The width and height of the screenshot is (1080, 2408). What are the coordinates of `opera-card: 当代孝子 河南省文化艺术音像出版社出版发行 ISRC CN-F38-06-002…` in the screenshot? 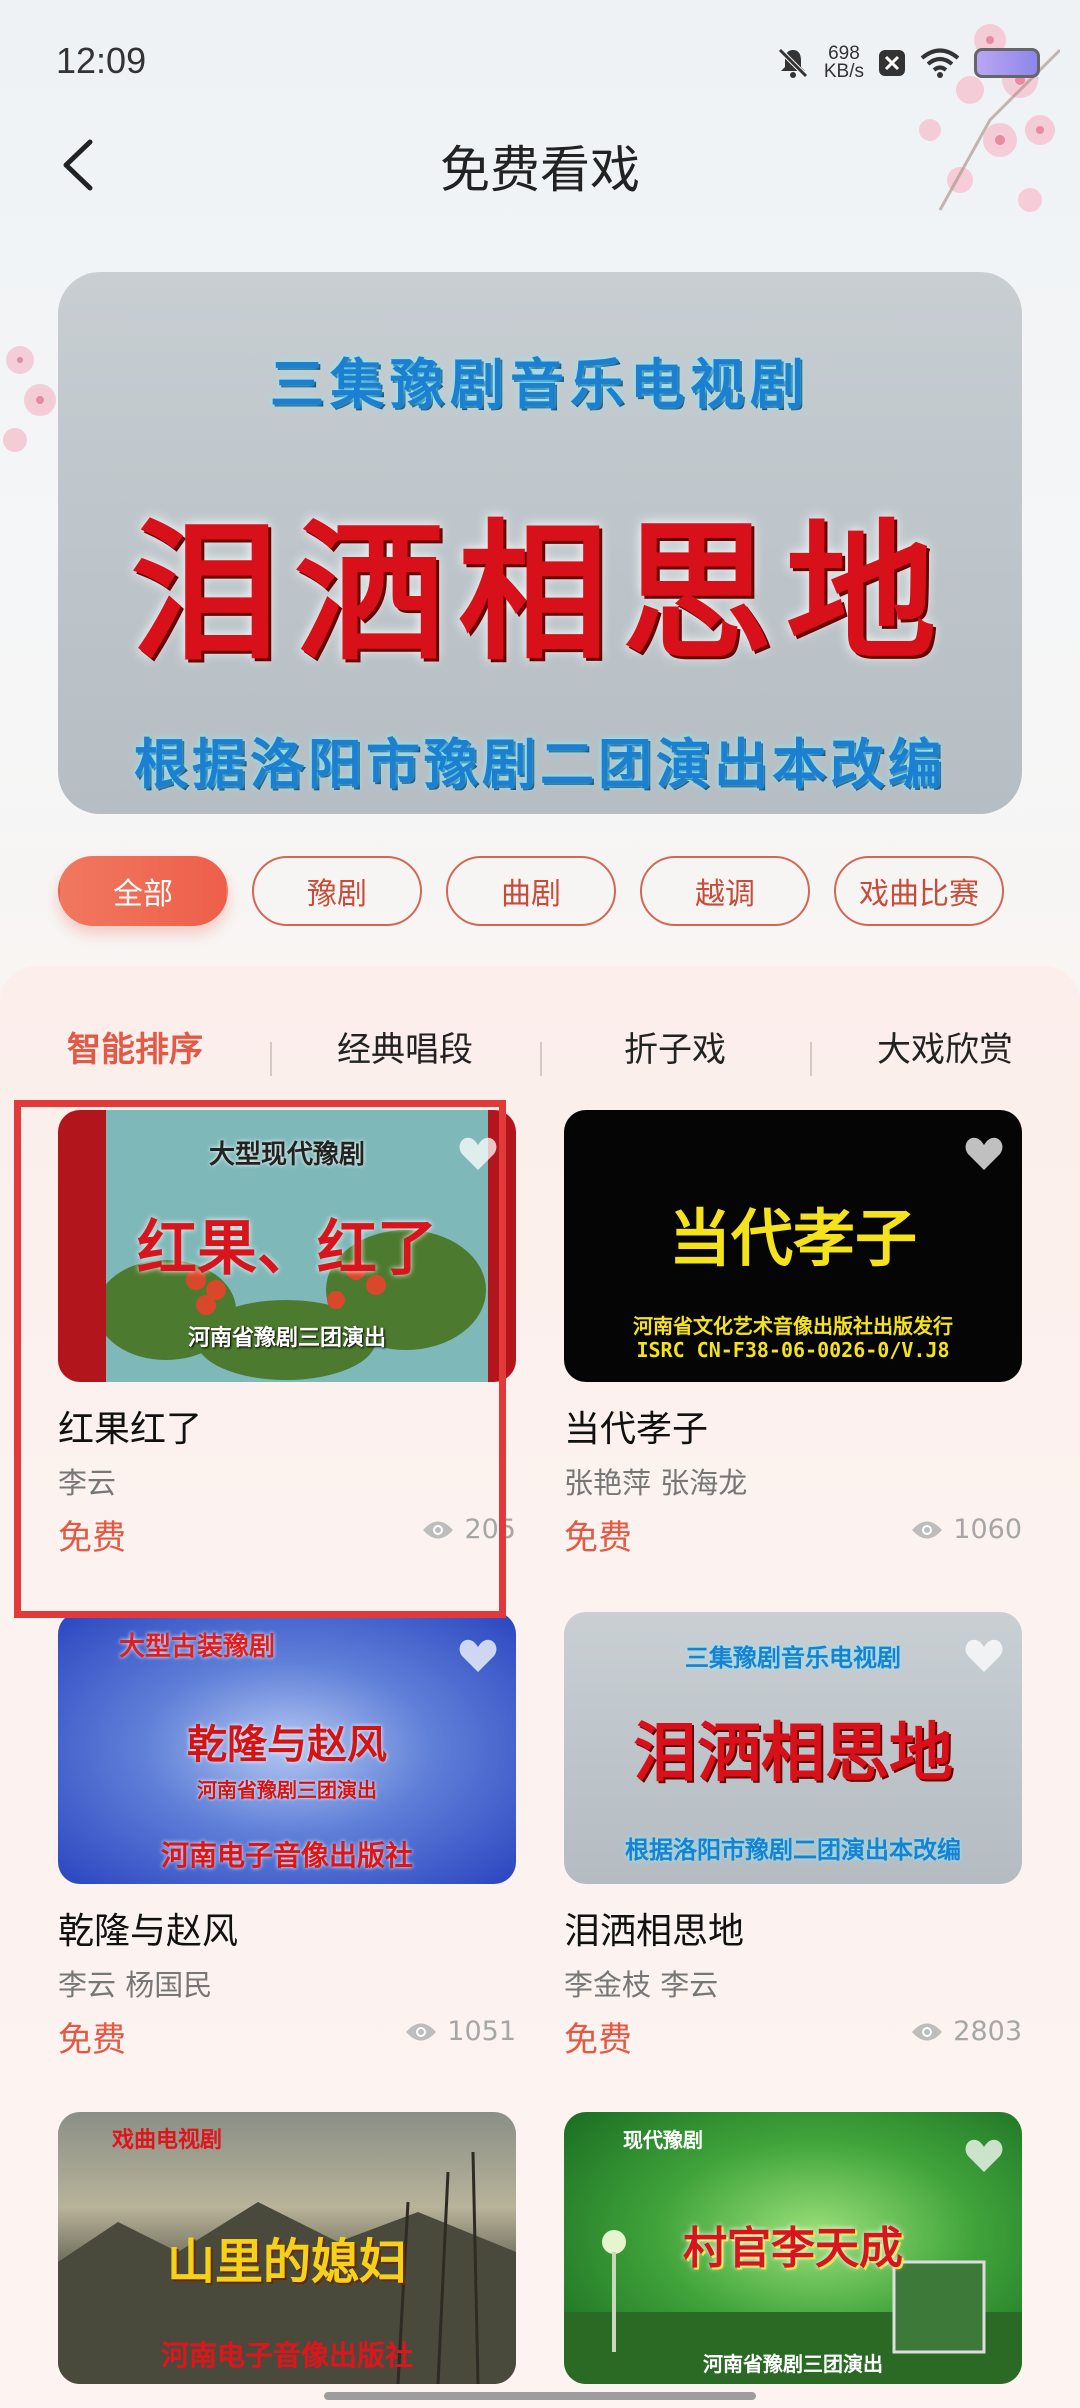 It's located at (793, 1355).